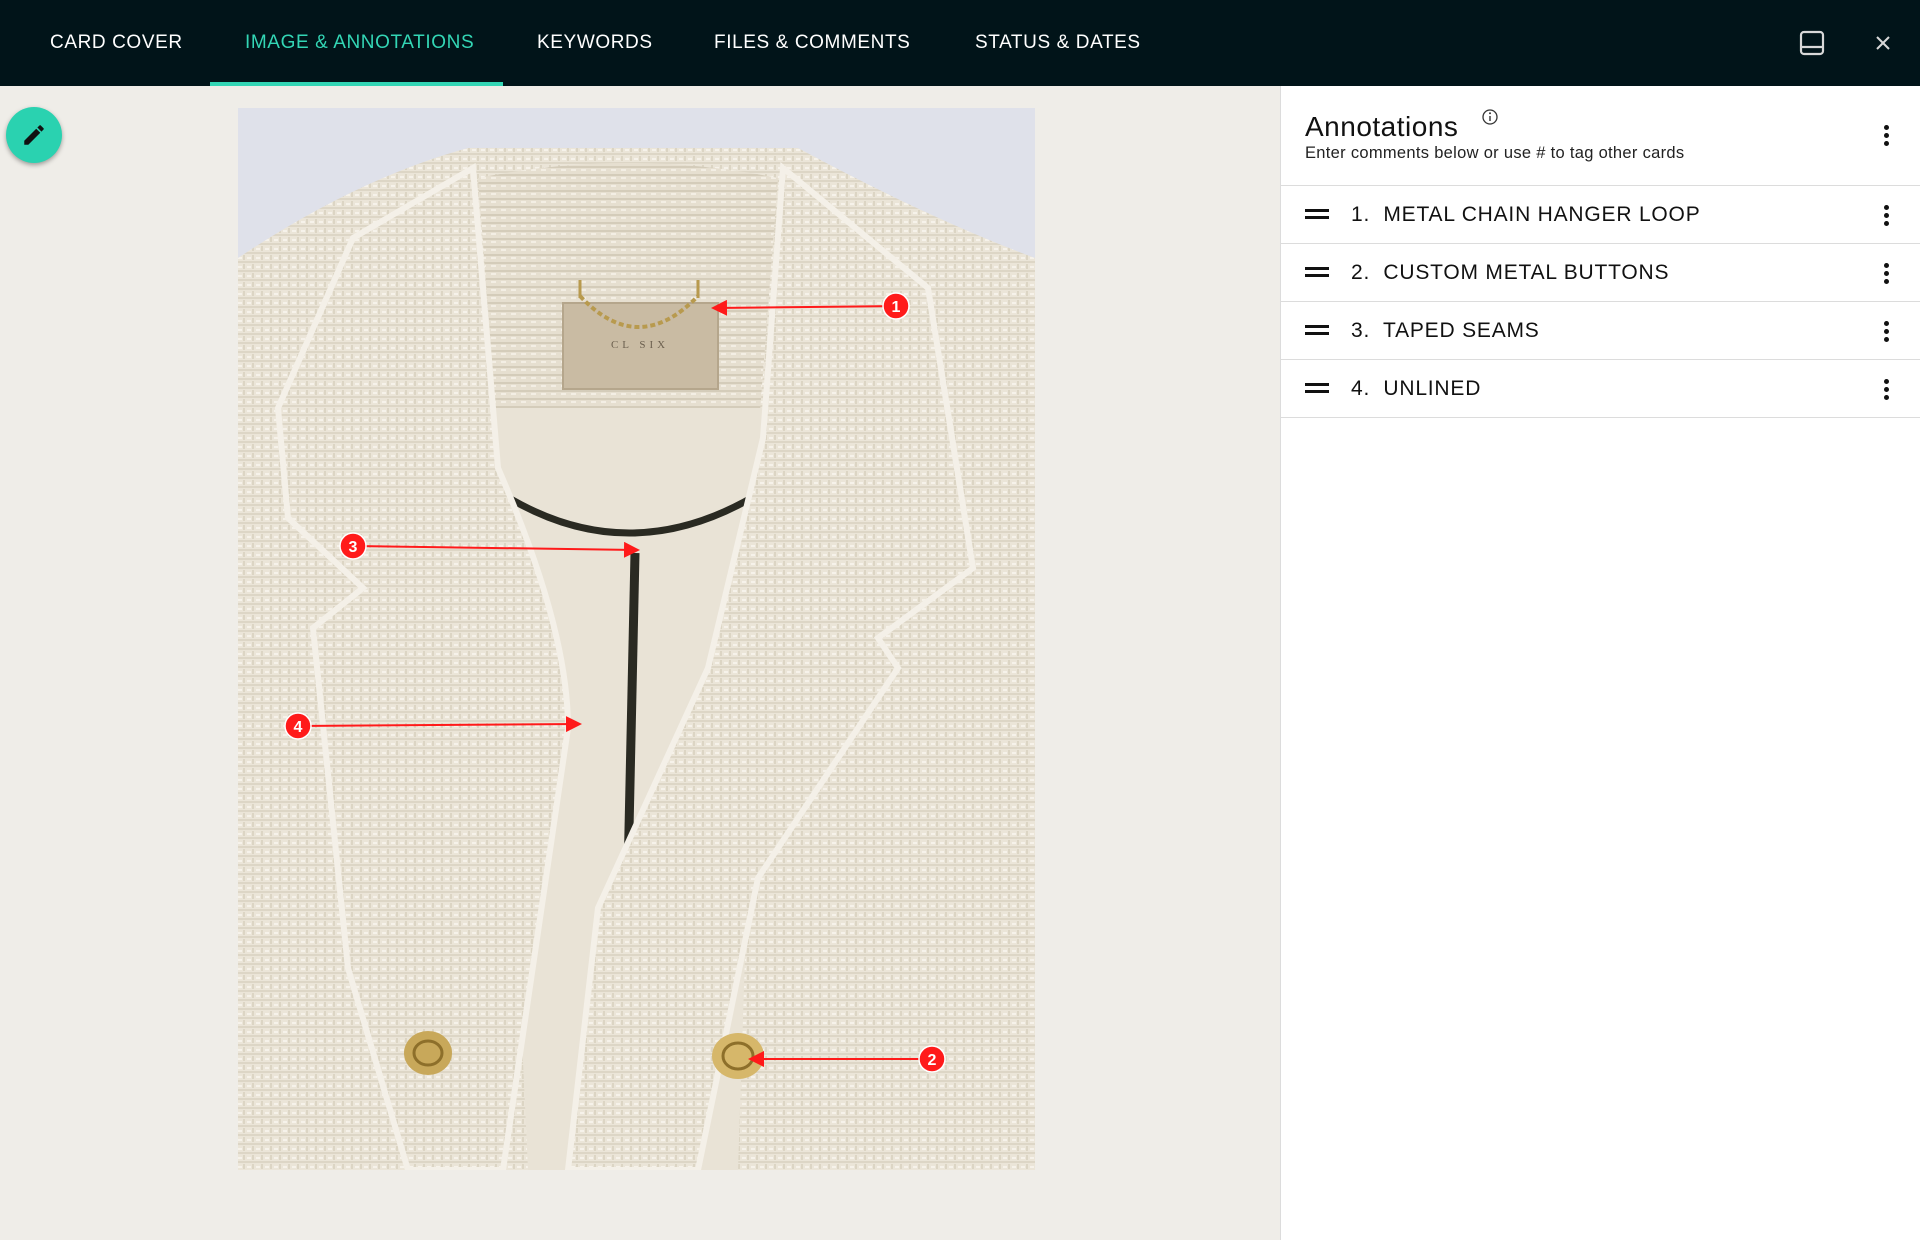 Image resolution: width=1920 pixels, height=1240 pixels. What do you see at coordinates (1510, 272) in the screenshot?
I see `annotation-label: 2. CUSTOM METAL BUTTONS` at bounding box center [1510, 272].